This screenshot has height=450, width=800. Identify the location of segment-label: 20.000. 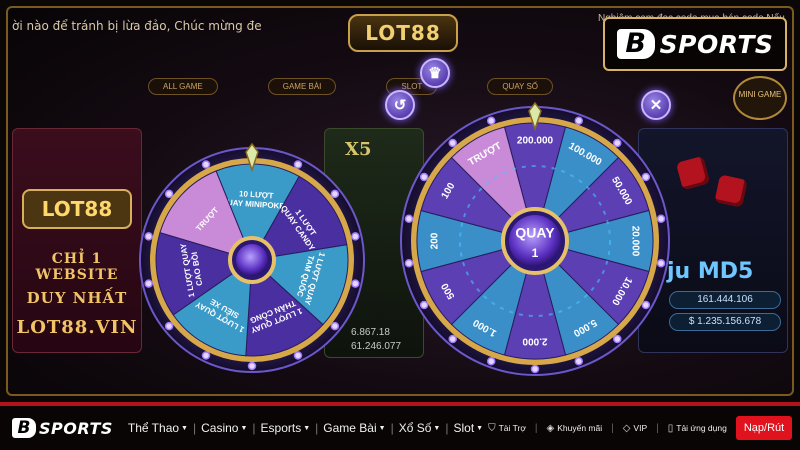
(634, 241).